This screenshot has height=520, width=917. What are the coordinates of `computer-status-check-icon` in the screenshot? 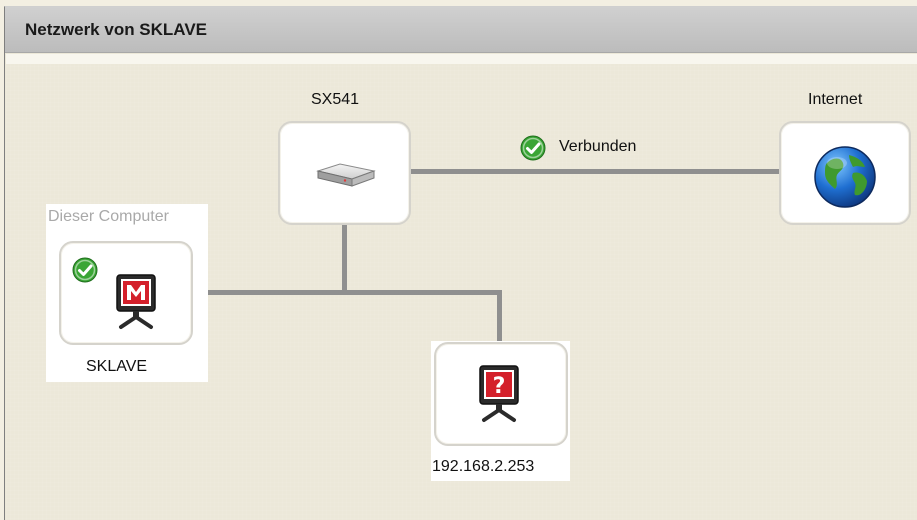 It's located at (85, 270).